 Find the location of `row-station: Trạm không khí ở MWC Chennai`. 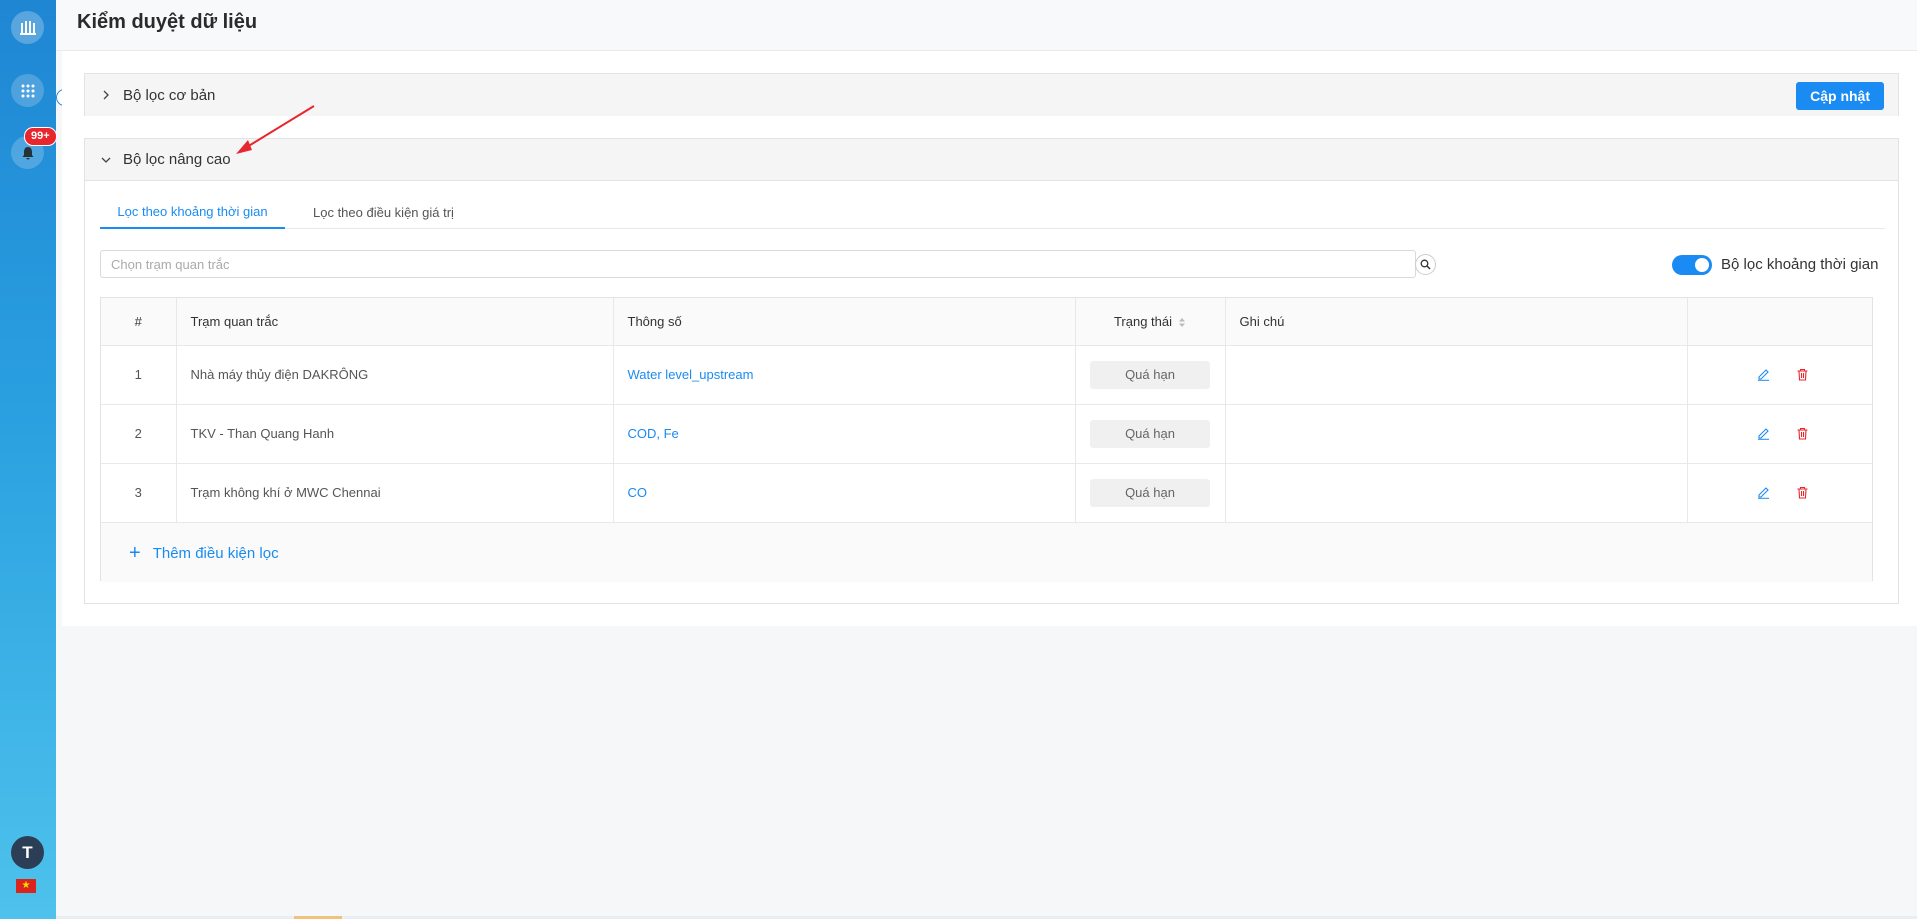

row-station: Trạm không khí ở MWC Chennai is located at coordinates (395, 493).